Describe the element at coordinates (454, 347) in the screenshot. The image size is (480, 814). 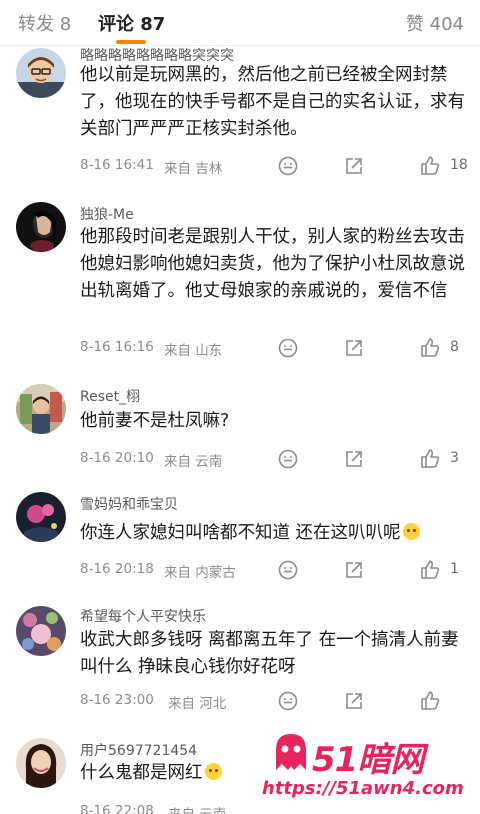
I see `like-count: 8` at that location.